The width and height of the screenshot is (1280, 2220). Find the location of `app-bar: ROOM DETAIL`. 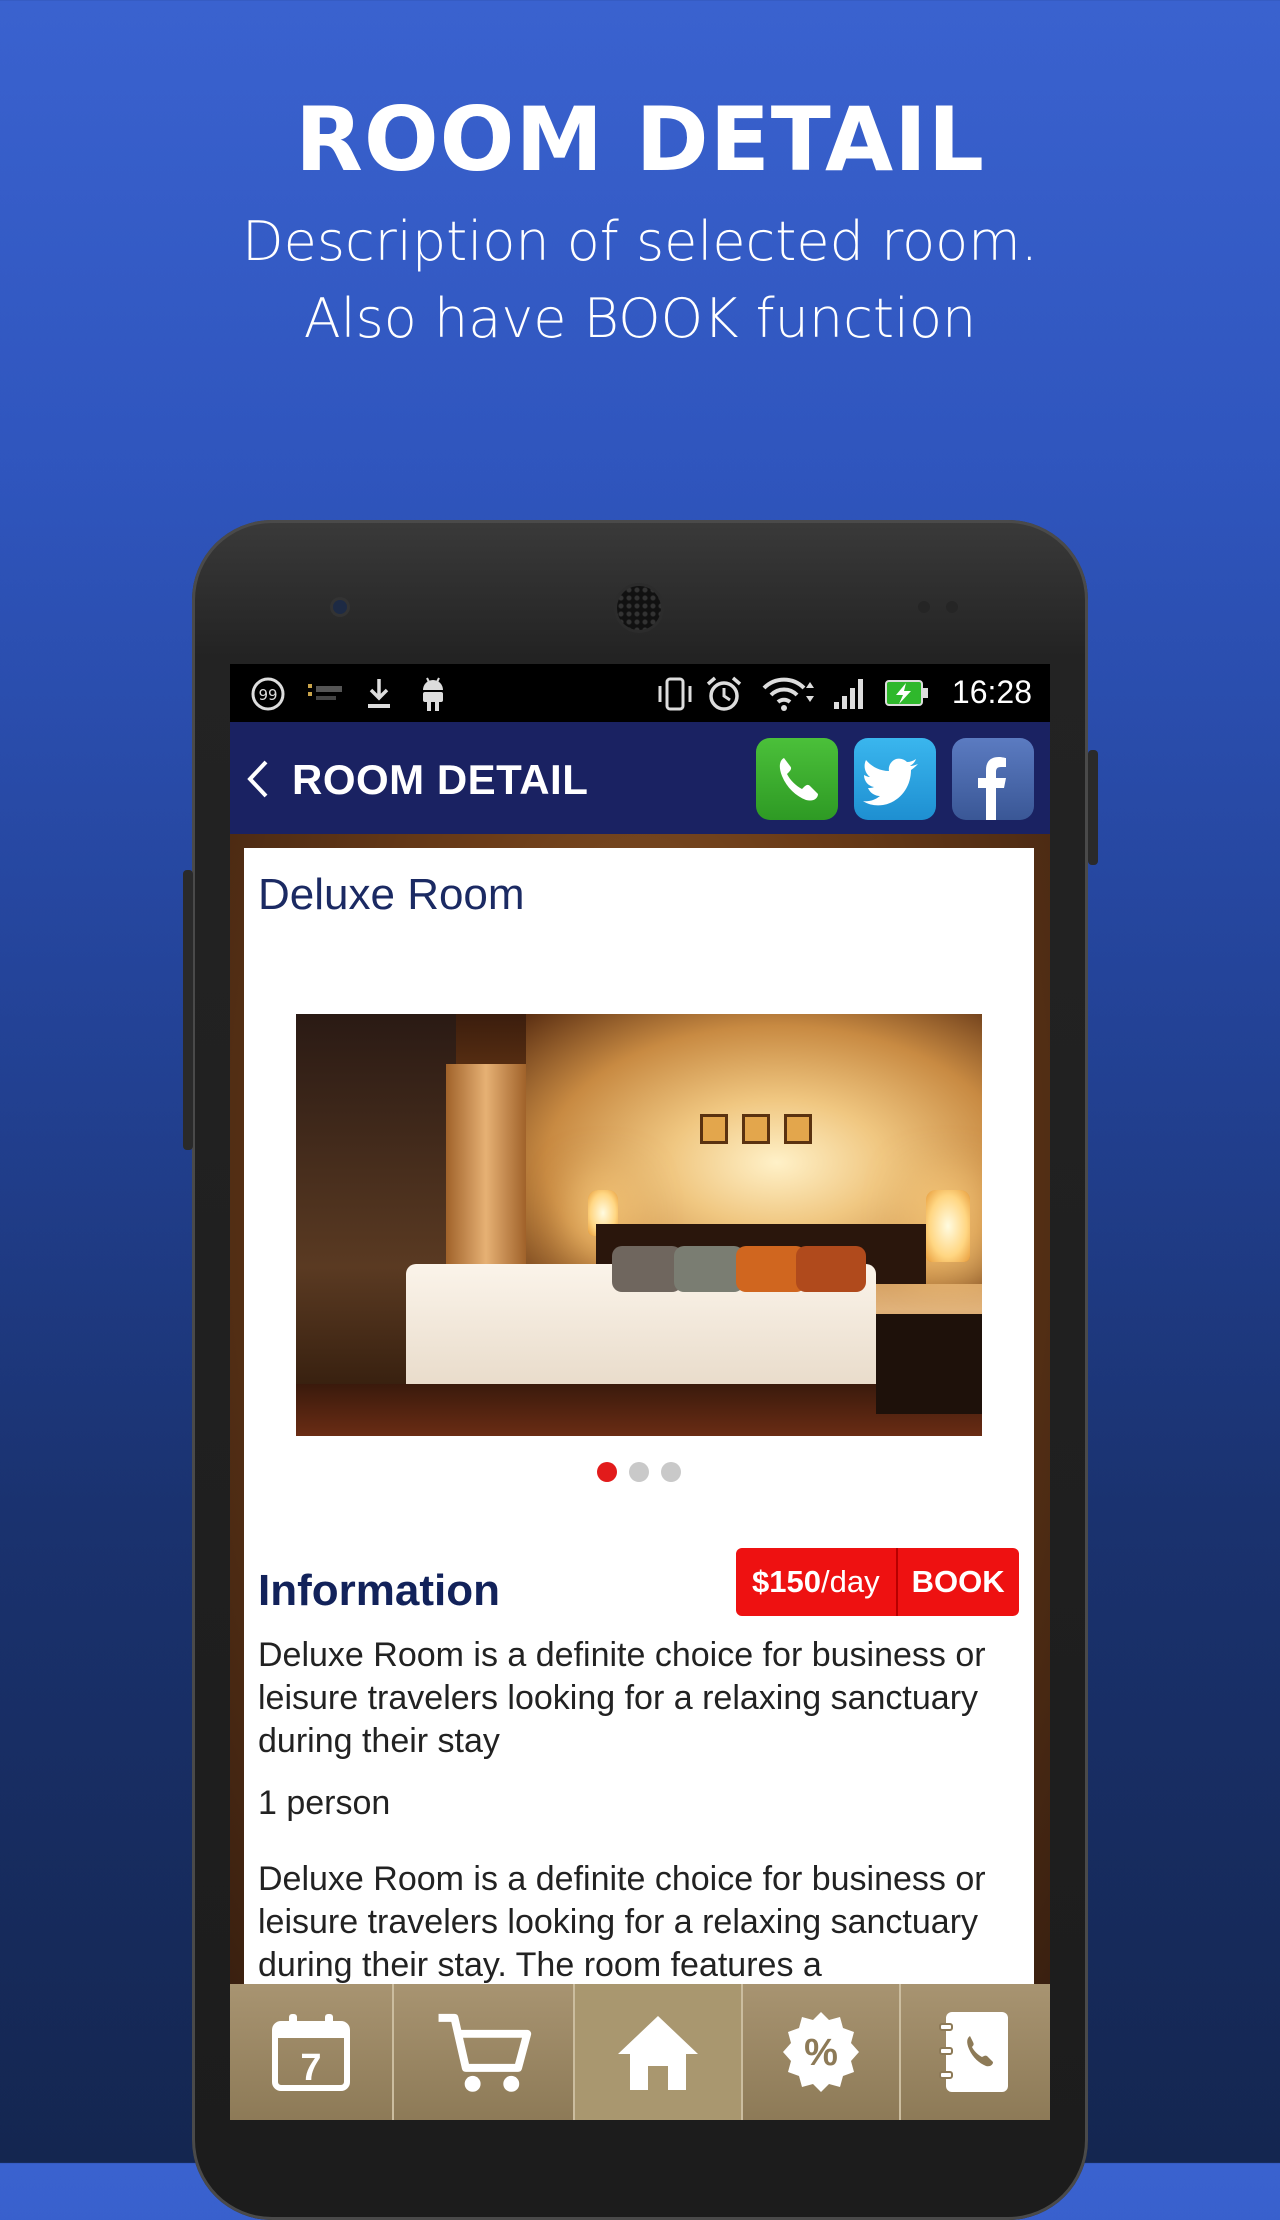

app-bar: ROOM DETAIL is located at coordinates (640, 778).